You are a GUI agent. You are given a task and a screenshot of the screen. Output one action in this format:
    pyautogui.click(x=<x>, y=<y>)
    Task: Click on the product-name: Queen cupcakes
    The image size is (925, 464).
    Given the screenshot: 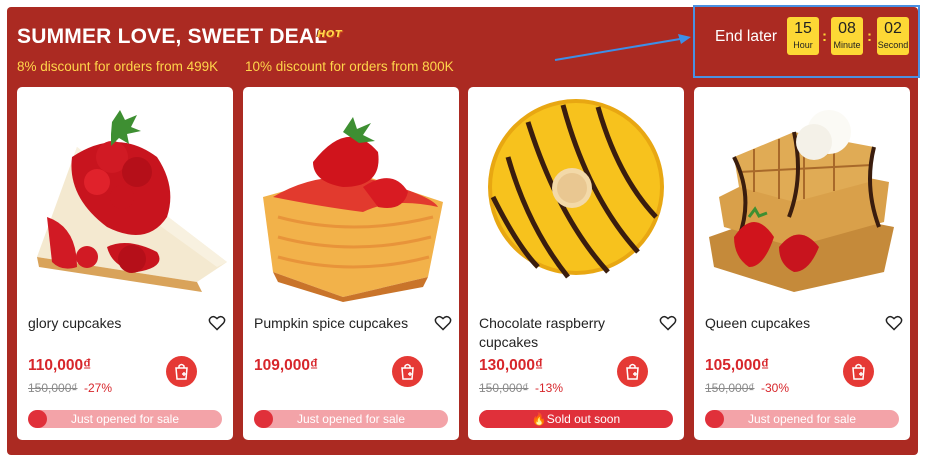 What is the action you would take?
    pyautogui.click(x=792, y=323)
    